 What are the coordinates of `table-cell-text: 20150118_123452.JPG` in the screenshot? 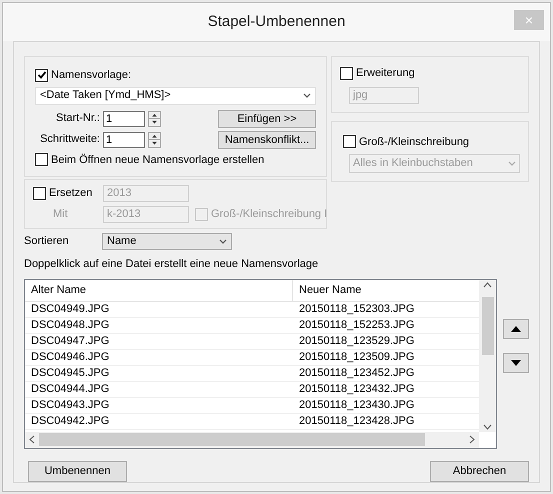 It's located at (357, 373).